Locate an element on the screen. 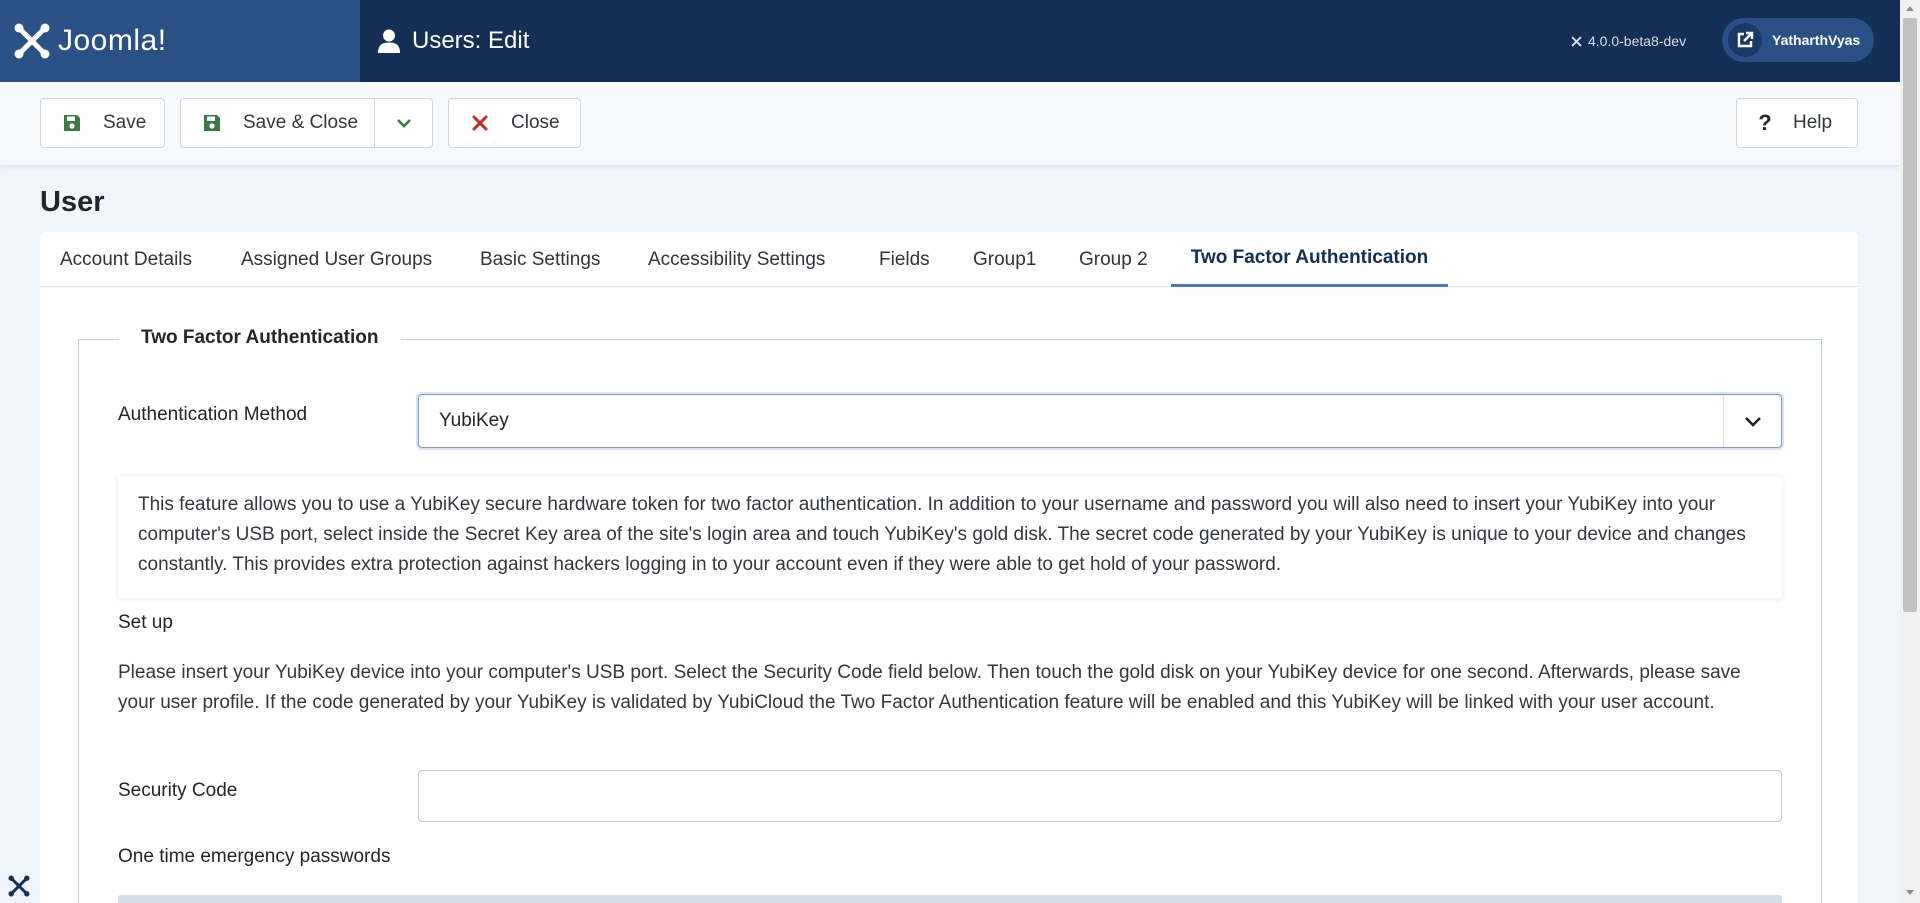  question-icon: ? is located at coordinates (1765, 122).